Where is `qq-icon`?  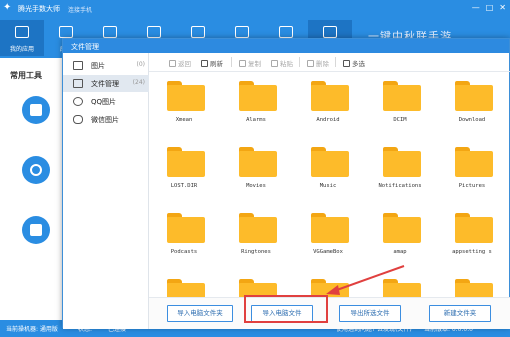
qq-icon is located at coordinates (78, 101).